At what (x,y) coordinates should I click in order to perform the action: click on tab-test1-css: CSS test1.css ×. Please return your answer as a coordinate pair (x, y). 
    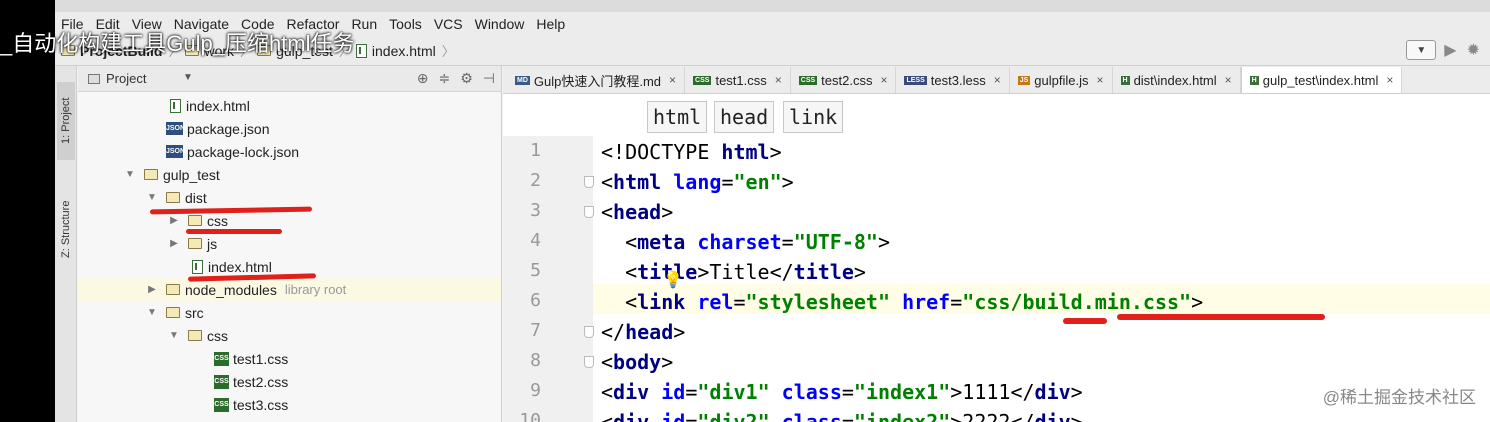
    Looking at the image, I should click on (738, 80).